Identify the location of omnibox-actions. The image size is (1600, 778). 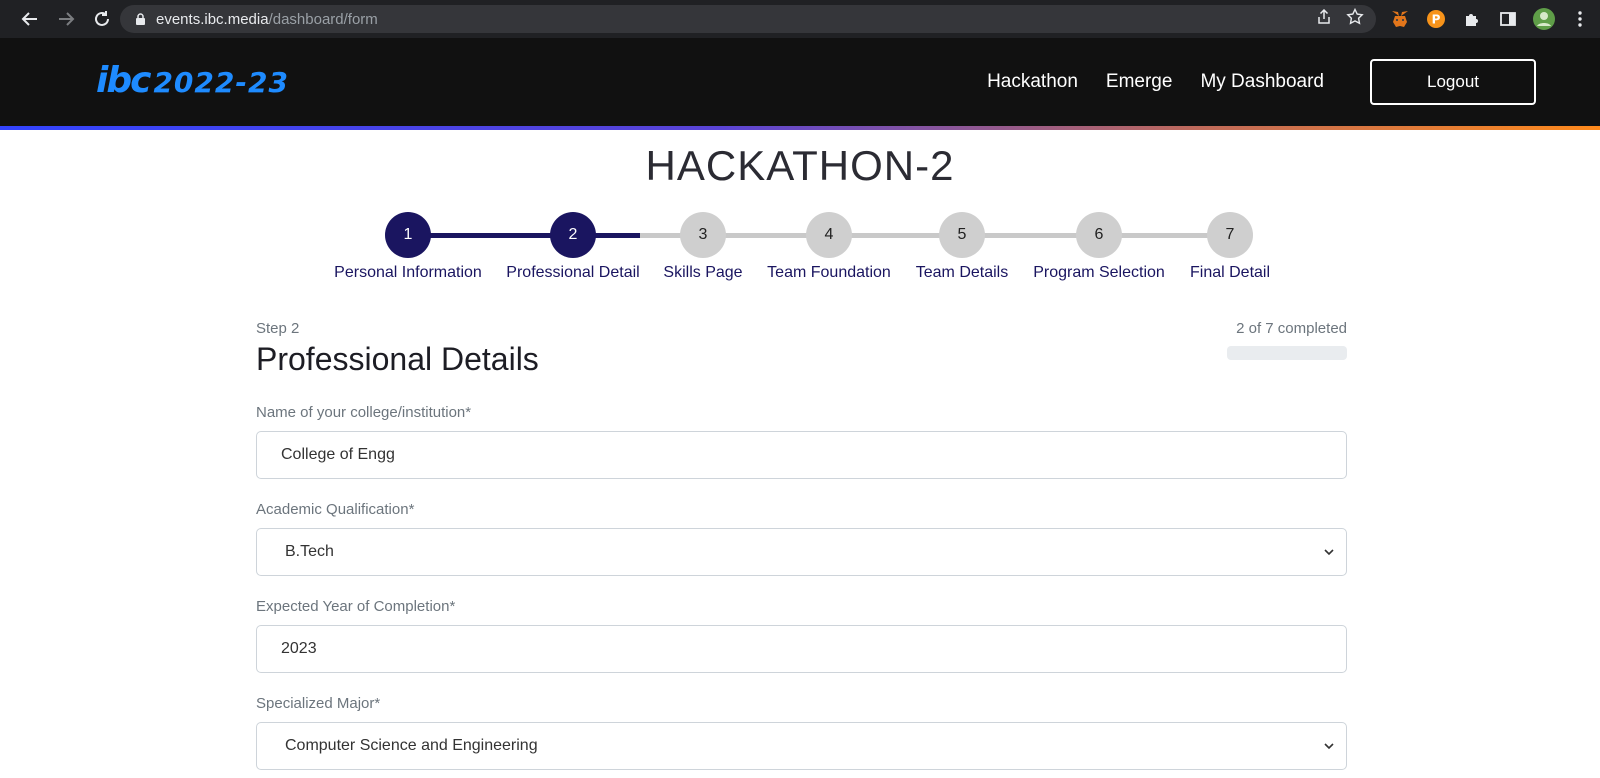
(1340, 19).